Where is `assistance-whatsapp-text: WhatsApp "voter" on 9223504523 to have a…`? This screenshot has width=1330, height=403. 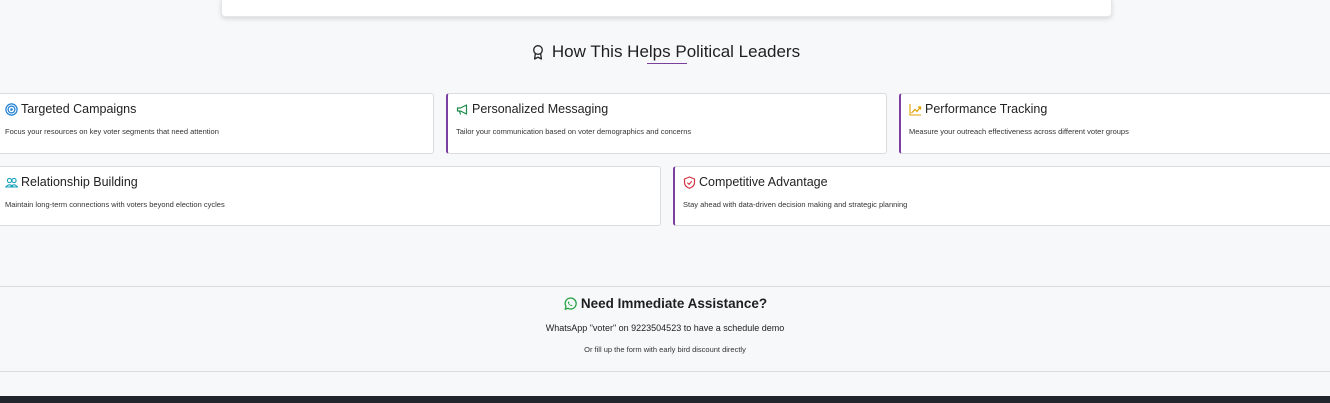 assistance-whatsapp-text: WhatsApp "voter" on 9223504523 to have a… is located at coordinates (665, 328).